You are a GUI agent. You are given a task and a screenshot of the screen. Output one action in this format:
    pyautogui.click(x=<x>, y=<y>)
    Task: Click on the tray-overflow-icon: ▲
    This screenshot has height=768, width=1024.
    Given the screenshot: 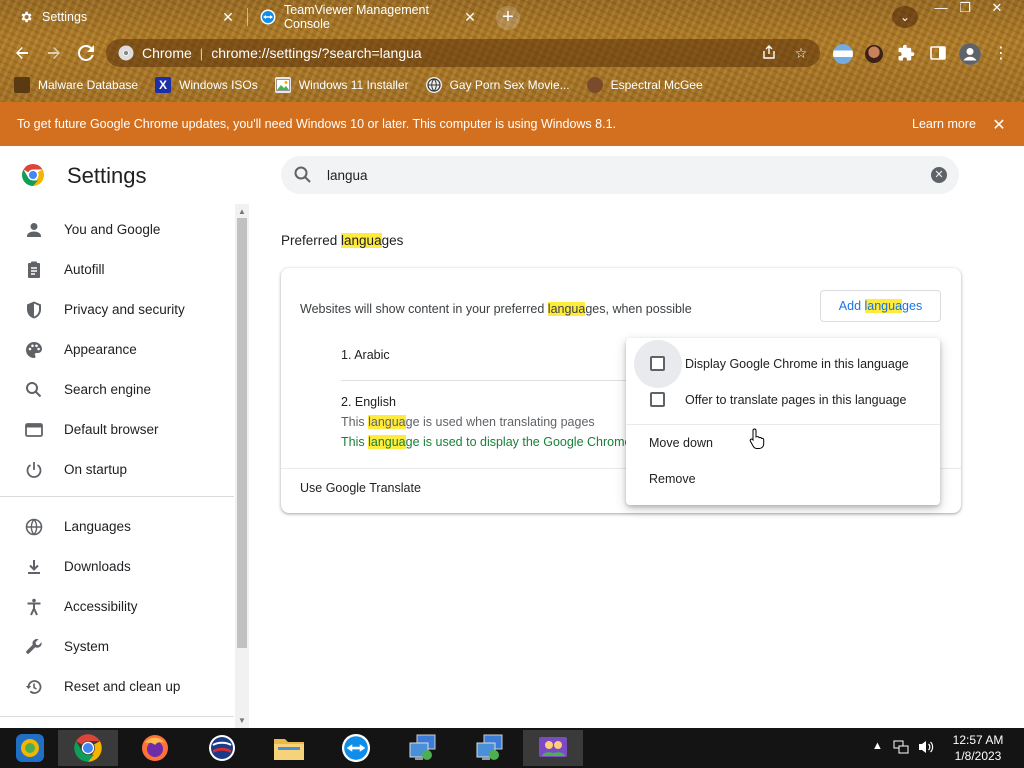 What is the action you would take?
    pyautogui.click(x=877, y=754)
    